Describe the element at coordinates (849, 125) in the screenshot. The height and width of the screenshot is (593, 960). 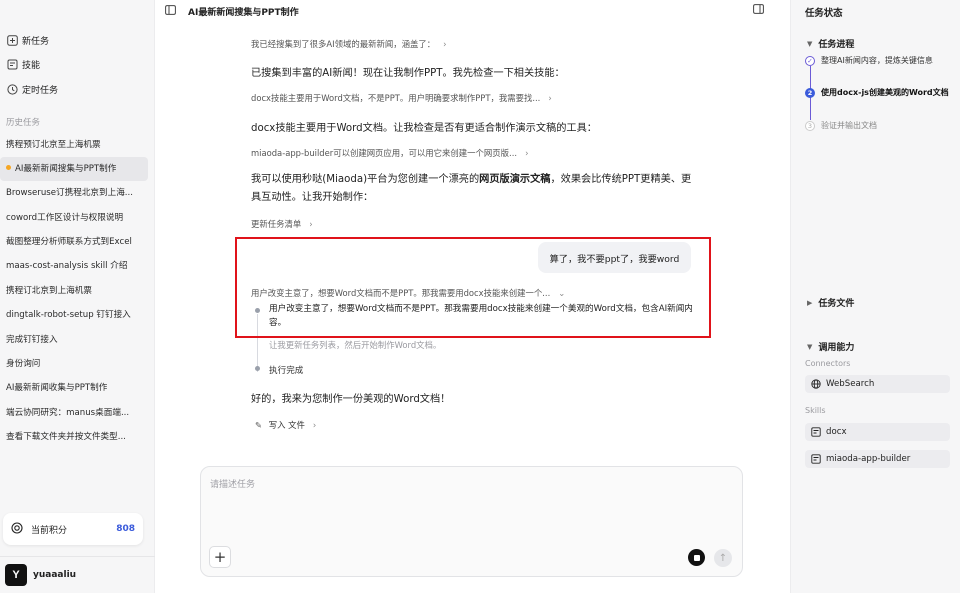
I see `step-label: 验证并输出文档` at that location.